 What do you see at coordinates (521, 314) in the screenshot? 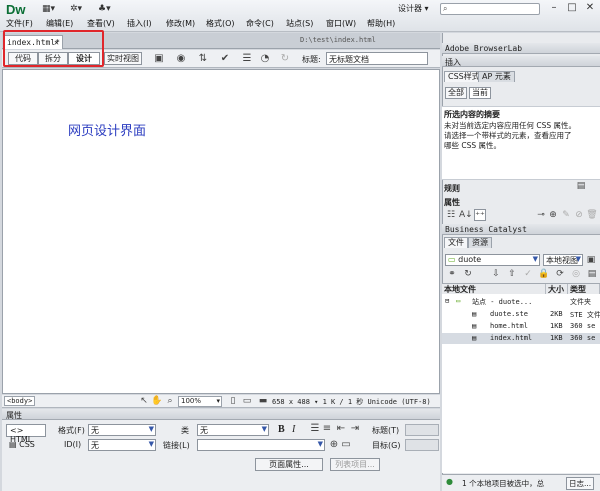
I see `file-row: ▤ duote.ste 2KB STE 文件` at bounding box center [521, 314].